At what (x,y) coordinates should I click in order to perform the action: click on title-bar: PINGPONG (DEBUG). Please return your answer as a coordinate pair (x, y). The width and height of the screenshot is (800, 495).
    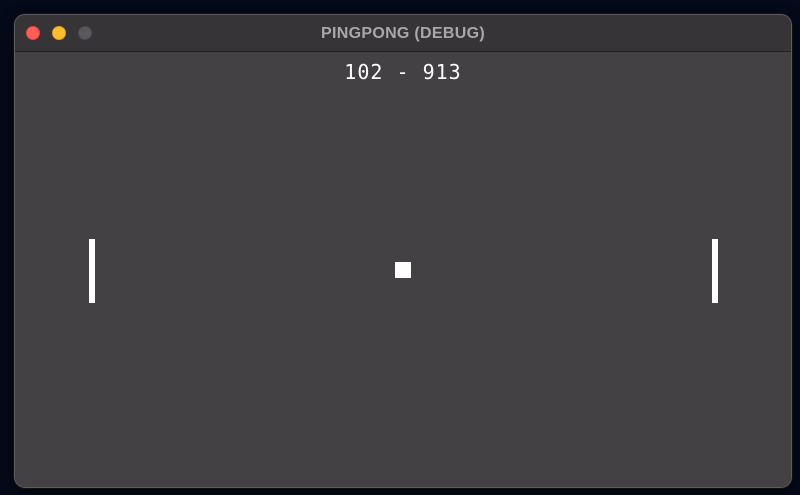
    Looking at the image, I should click on (403, 33).